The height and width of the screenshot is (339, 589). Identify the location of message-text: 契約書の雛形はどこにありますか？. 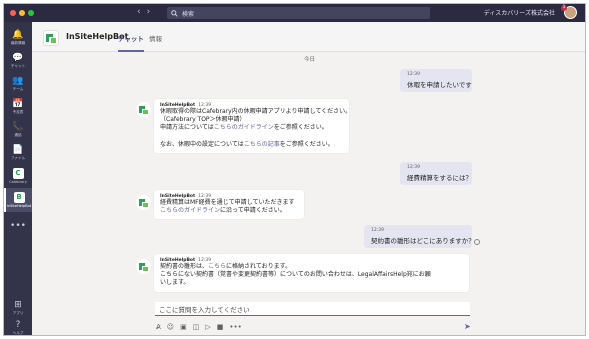
(423, 241).